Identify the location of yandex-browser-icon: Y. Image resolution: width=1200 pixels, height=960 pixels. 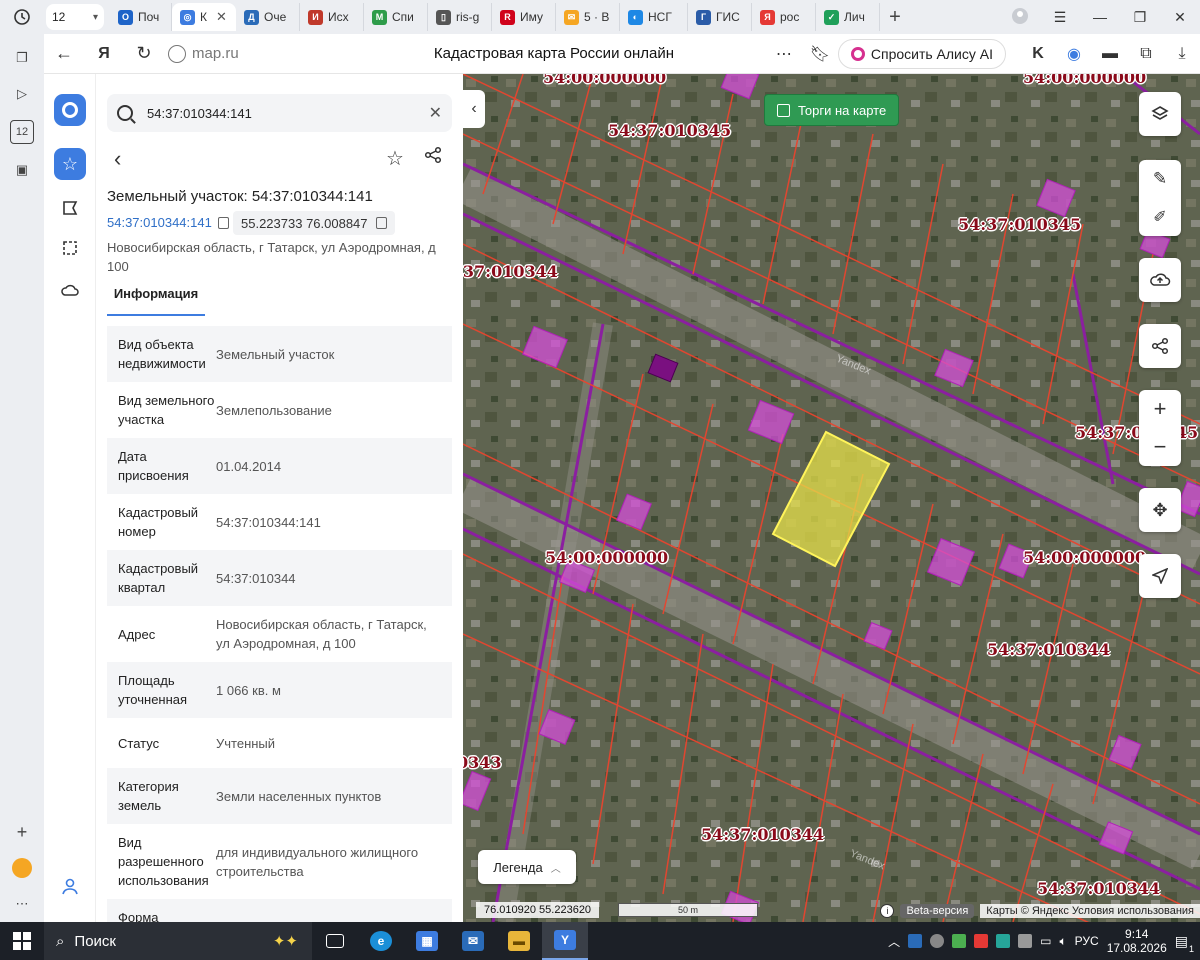
(565, 941).